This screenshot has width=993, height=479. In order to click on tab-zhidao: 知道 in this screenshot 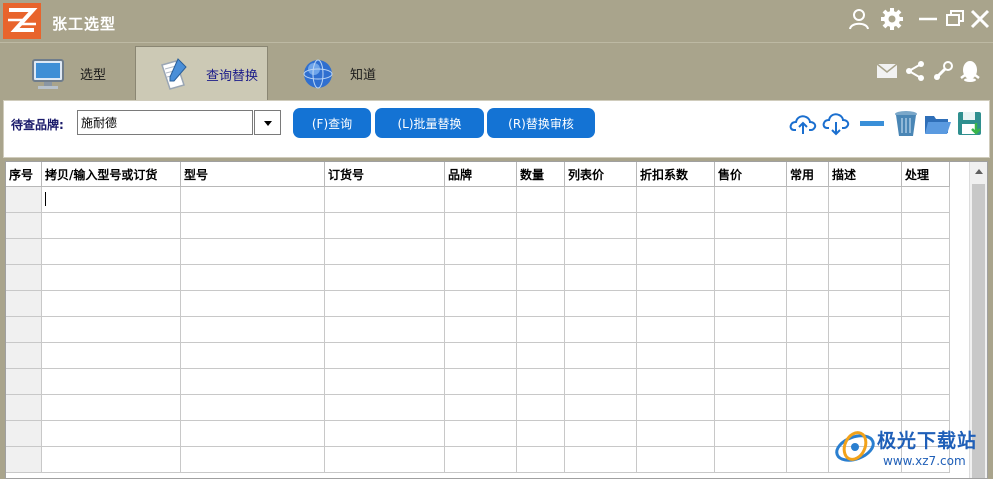, I will do `click(350, 73)`.